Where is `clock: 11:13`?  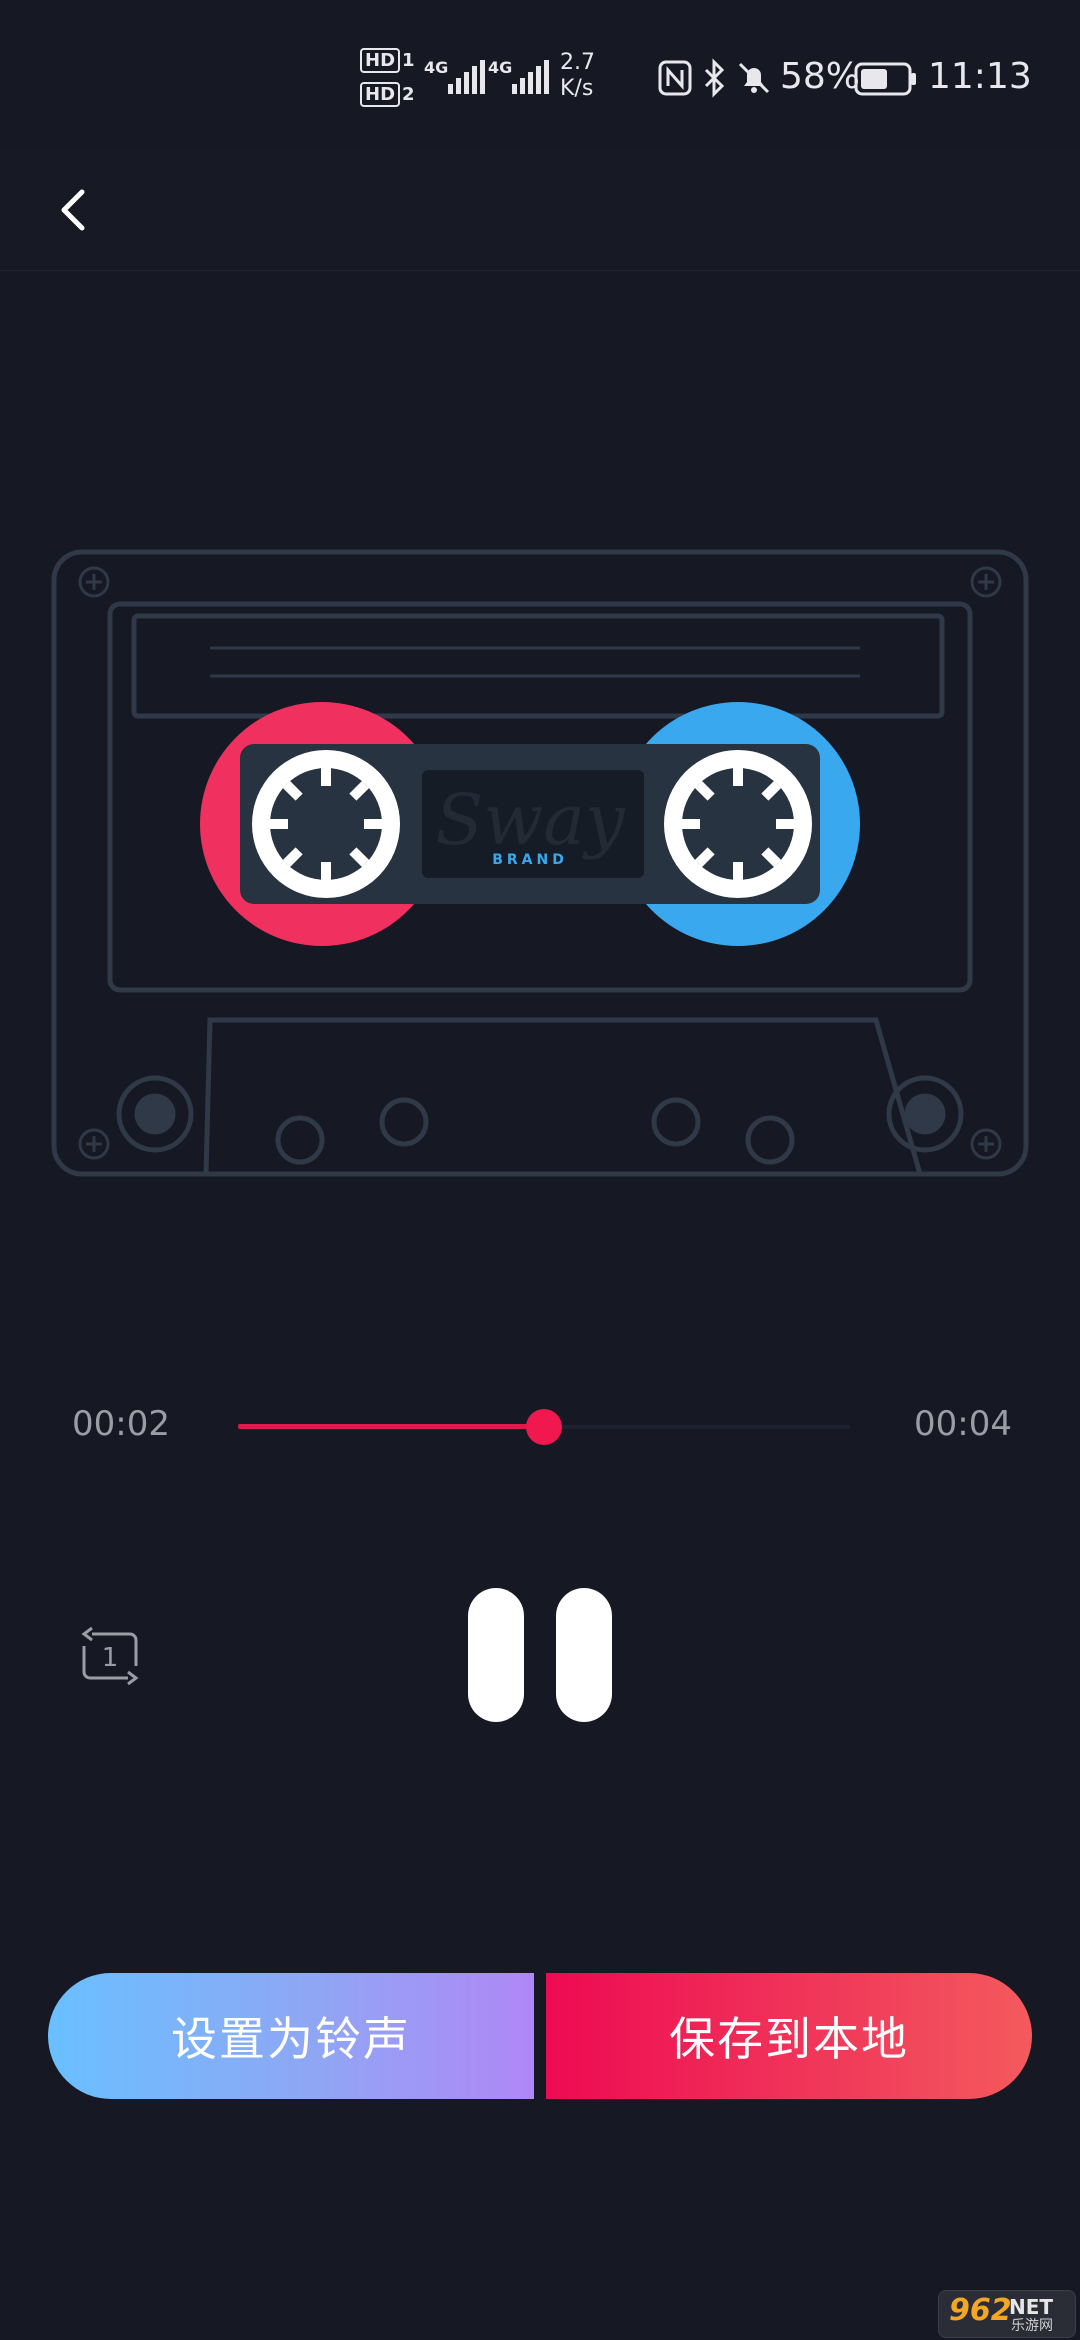
clock: 11:13 is located at coordinates (980, 76).